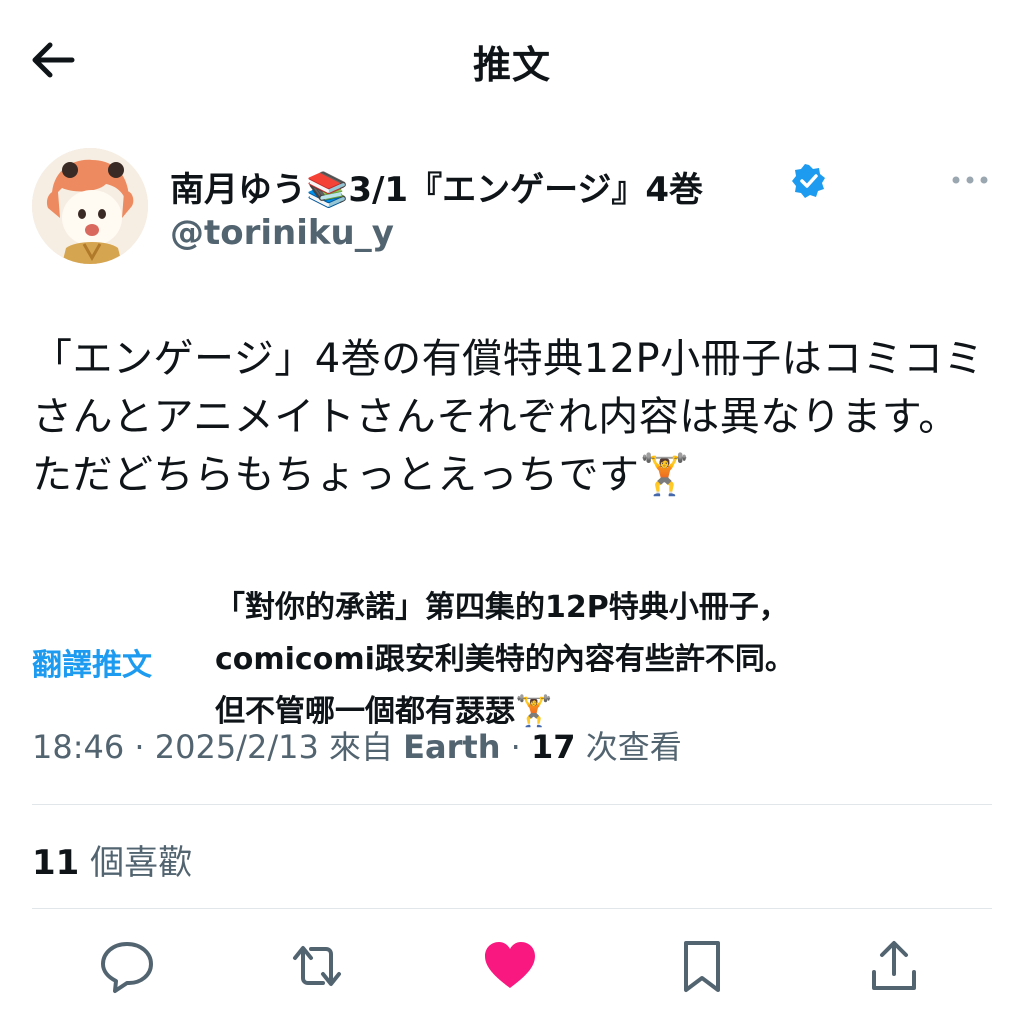 Image resolution: width=1024 pixels, height=1022 pixels. I want to click on likes-count: 11, so click(56, 863).